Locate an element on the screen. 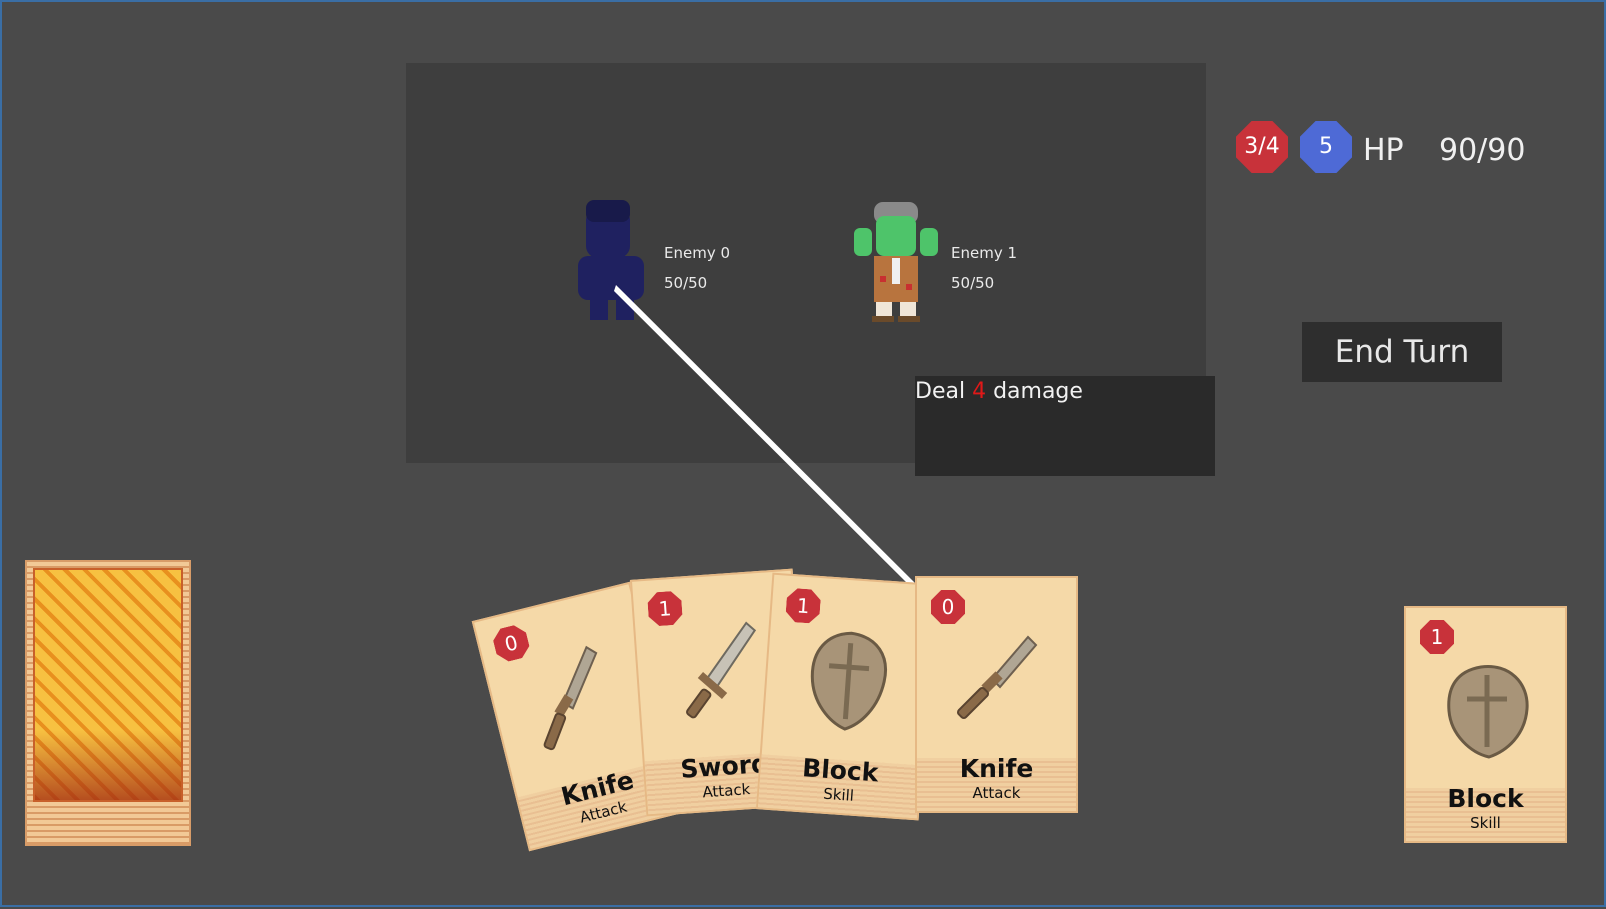  card-name: Block is located at coordinates (1485, 798).